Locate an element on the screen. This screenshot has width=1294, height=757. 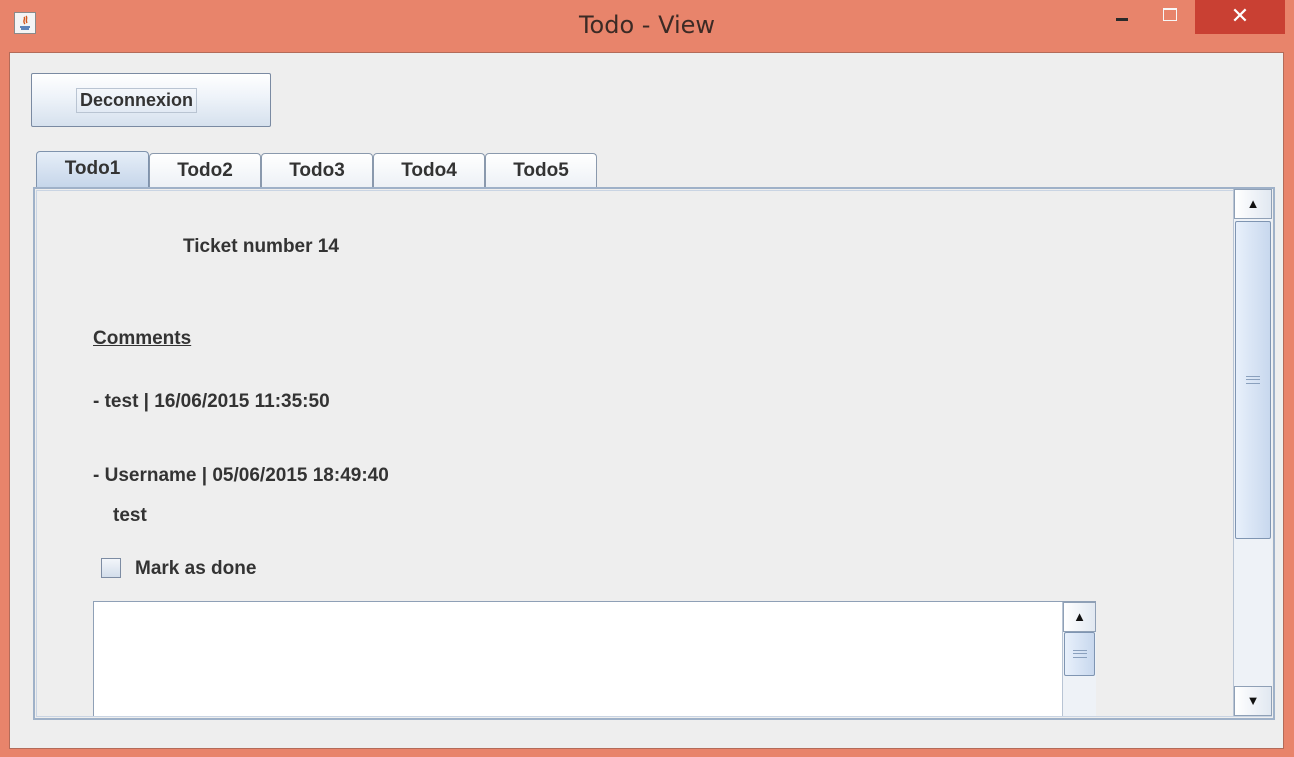
panel-scrollbar: ▲ ▼ is located at coordinates (1252, 452).